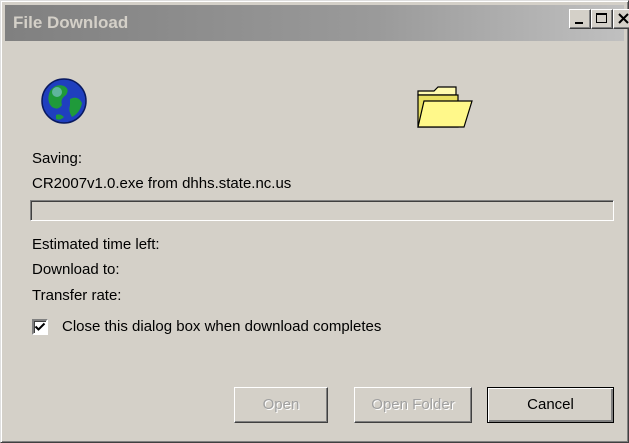 Image resolution: width=629 pixels, height=443 pixels. I want to click on title-bar: File Download, so click(314, 23).